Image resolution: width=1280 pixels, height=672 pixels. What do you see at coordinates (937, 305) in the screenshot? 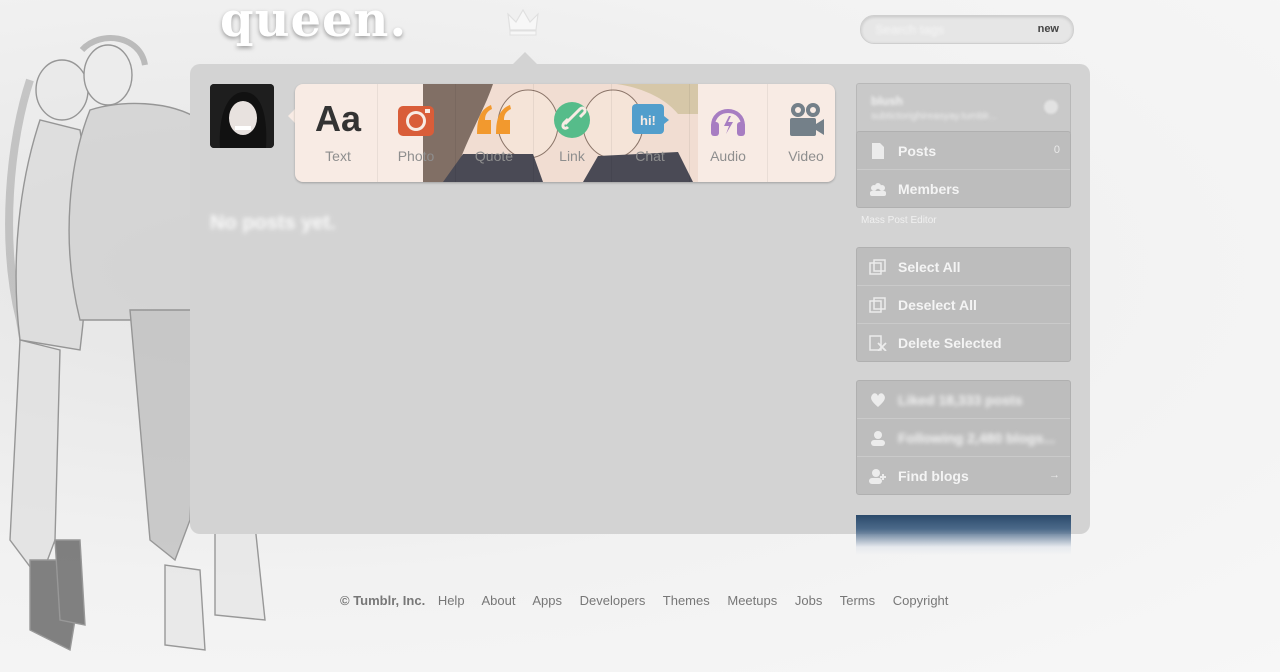
I see `deselect-all-label: Deselect All` at bounding box center [937, 305].